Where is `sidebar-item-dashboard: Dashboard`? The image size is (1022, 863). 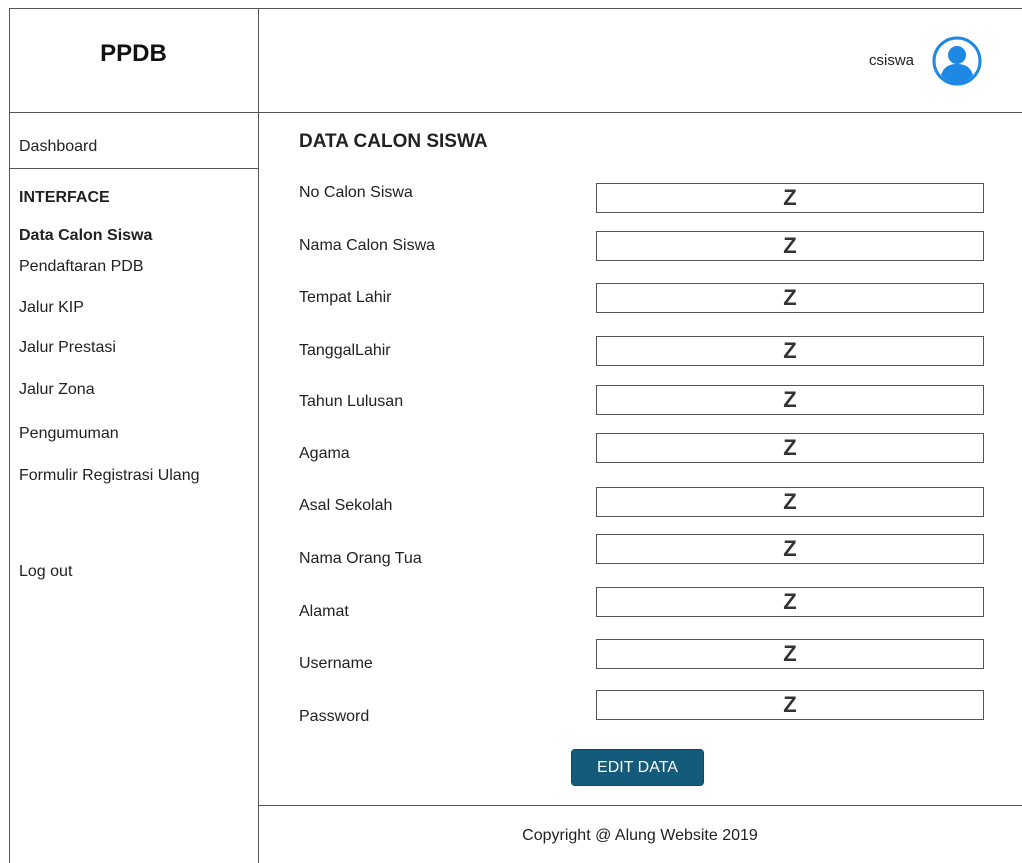
sidebar-item-dashboard: Dashboard is located at coordinates (58, 147).